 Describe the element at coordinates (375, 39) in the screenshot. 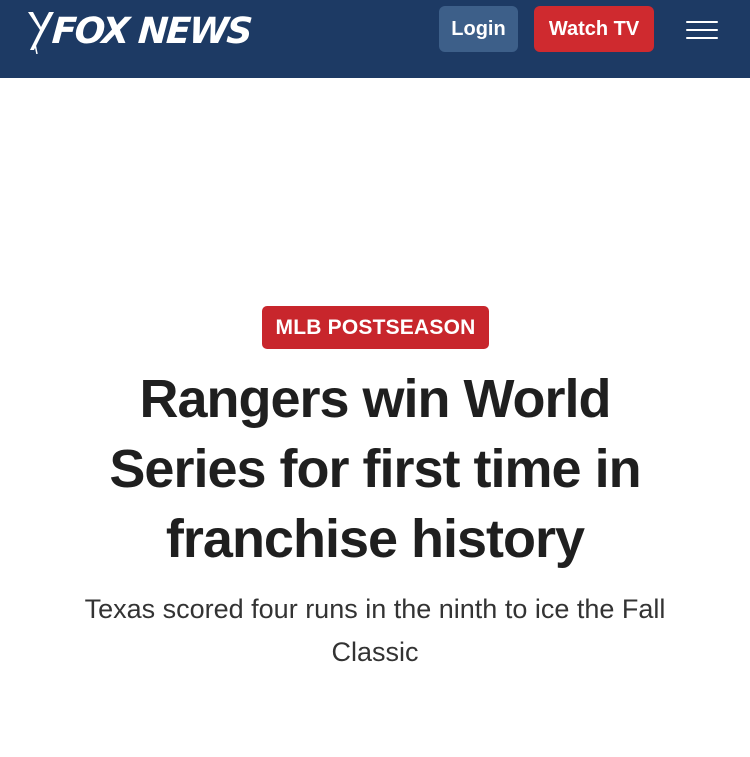

I see `site-header: FOX NEWS Login Watch TV` at that location.